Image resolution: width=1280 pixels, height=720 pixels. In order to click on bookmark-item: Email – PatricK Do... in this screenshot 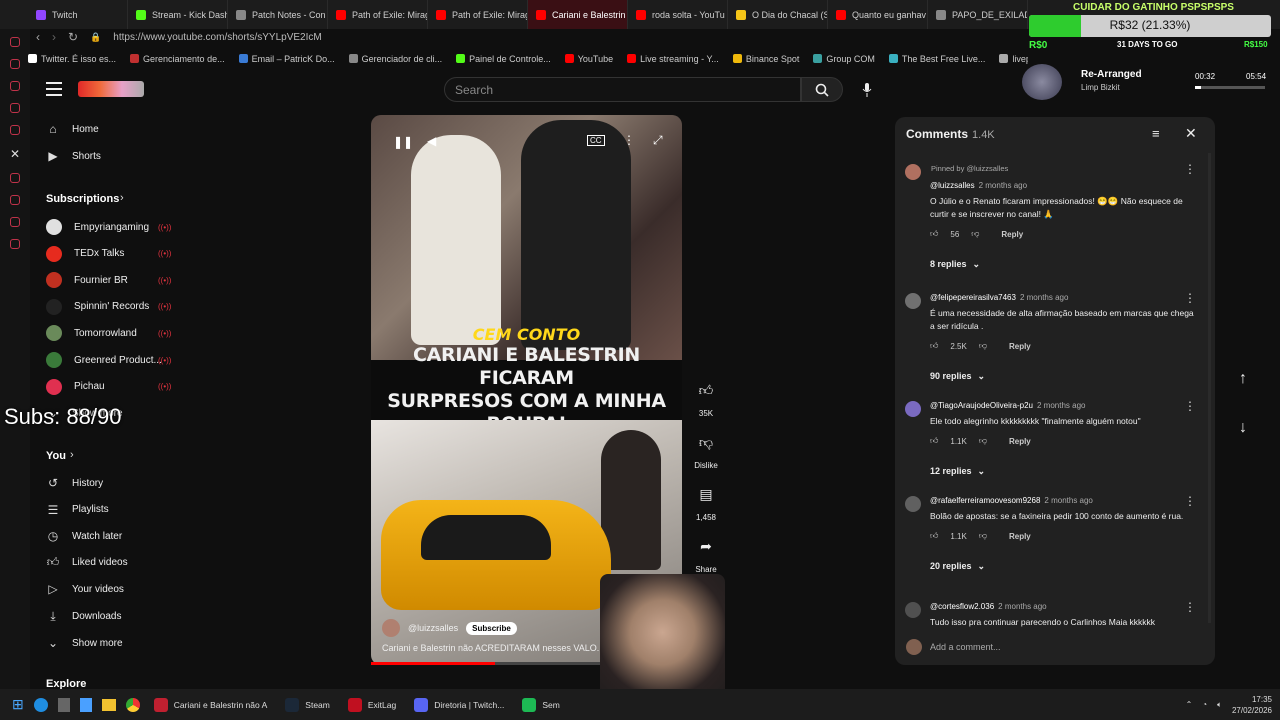, I will do `click(286, 59)`.